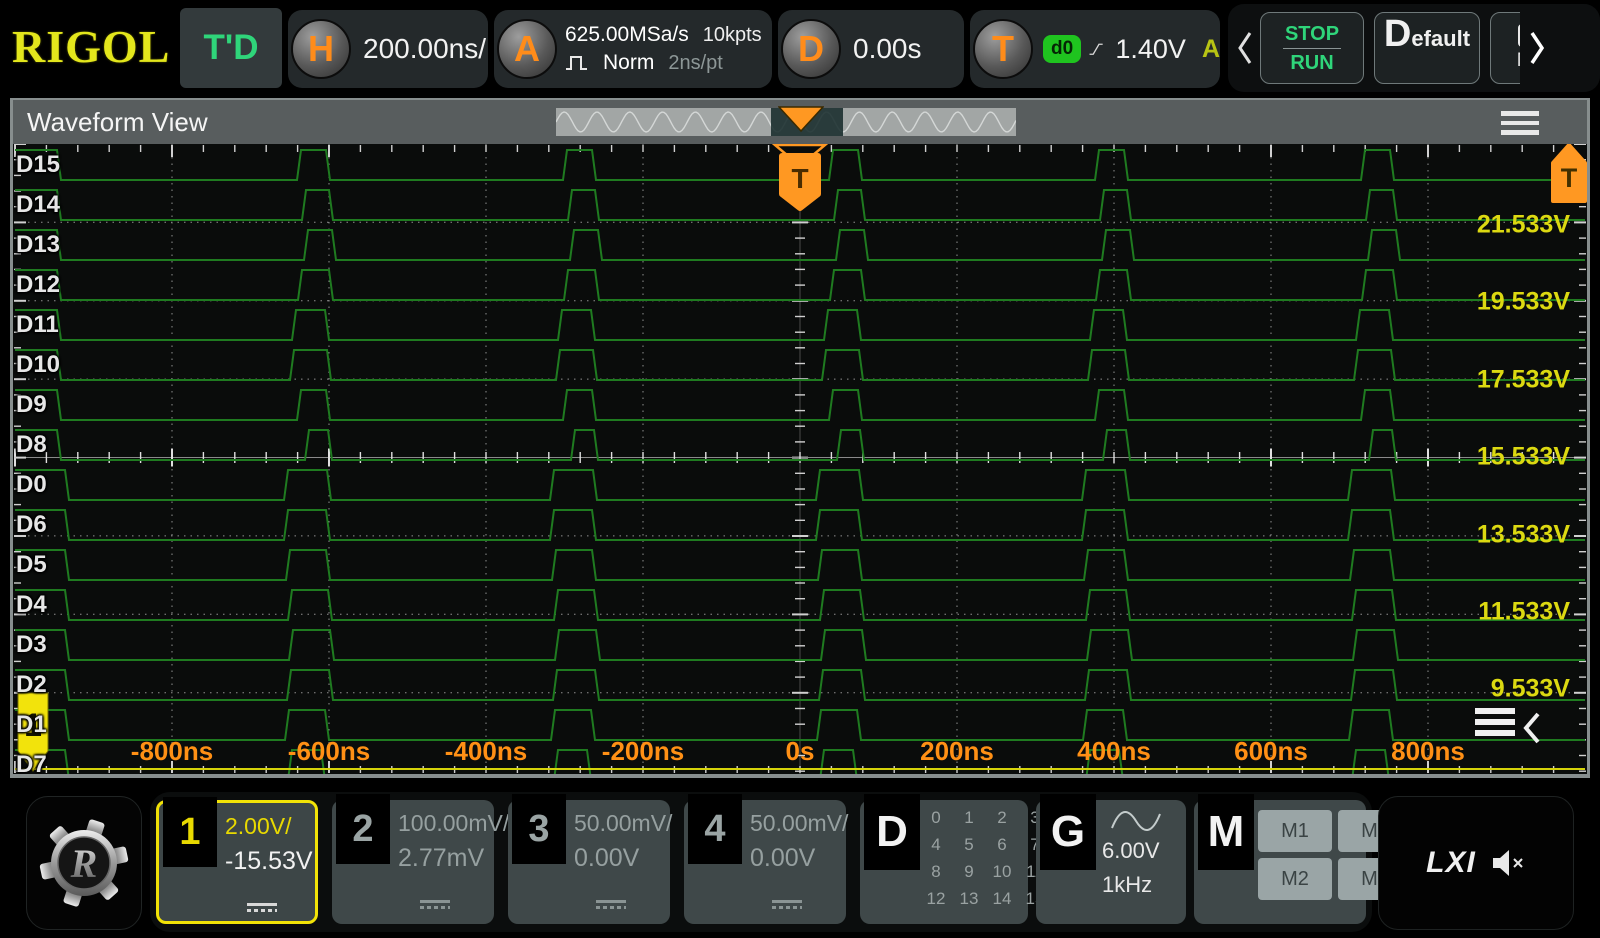  Describe the element at coordinates (31, 484) in the screenshot. I see `channel-label-D0: D0` at that location.